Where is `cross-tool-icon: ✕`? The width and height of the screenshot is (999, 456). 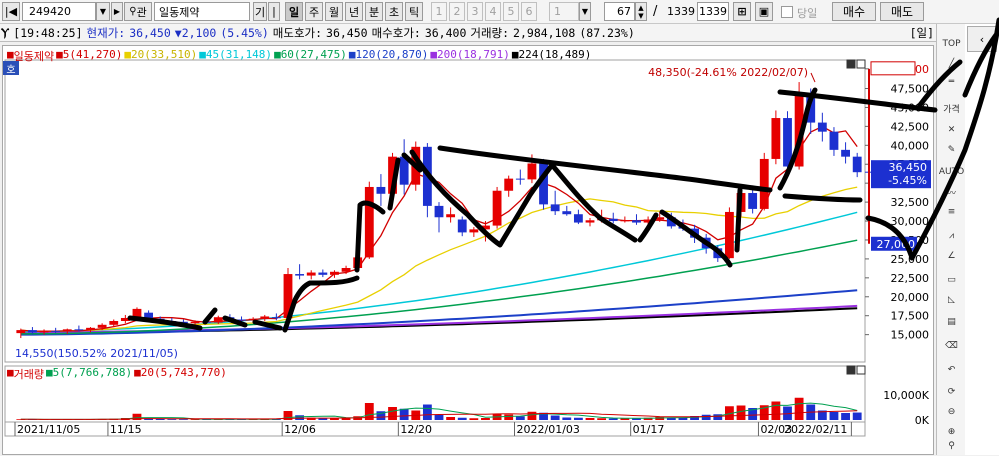
cross-tool-icon: ✕ is located at coordinates (951, 130).